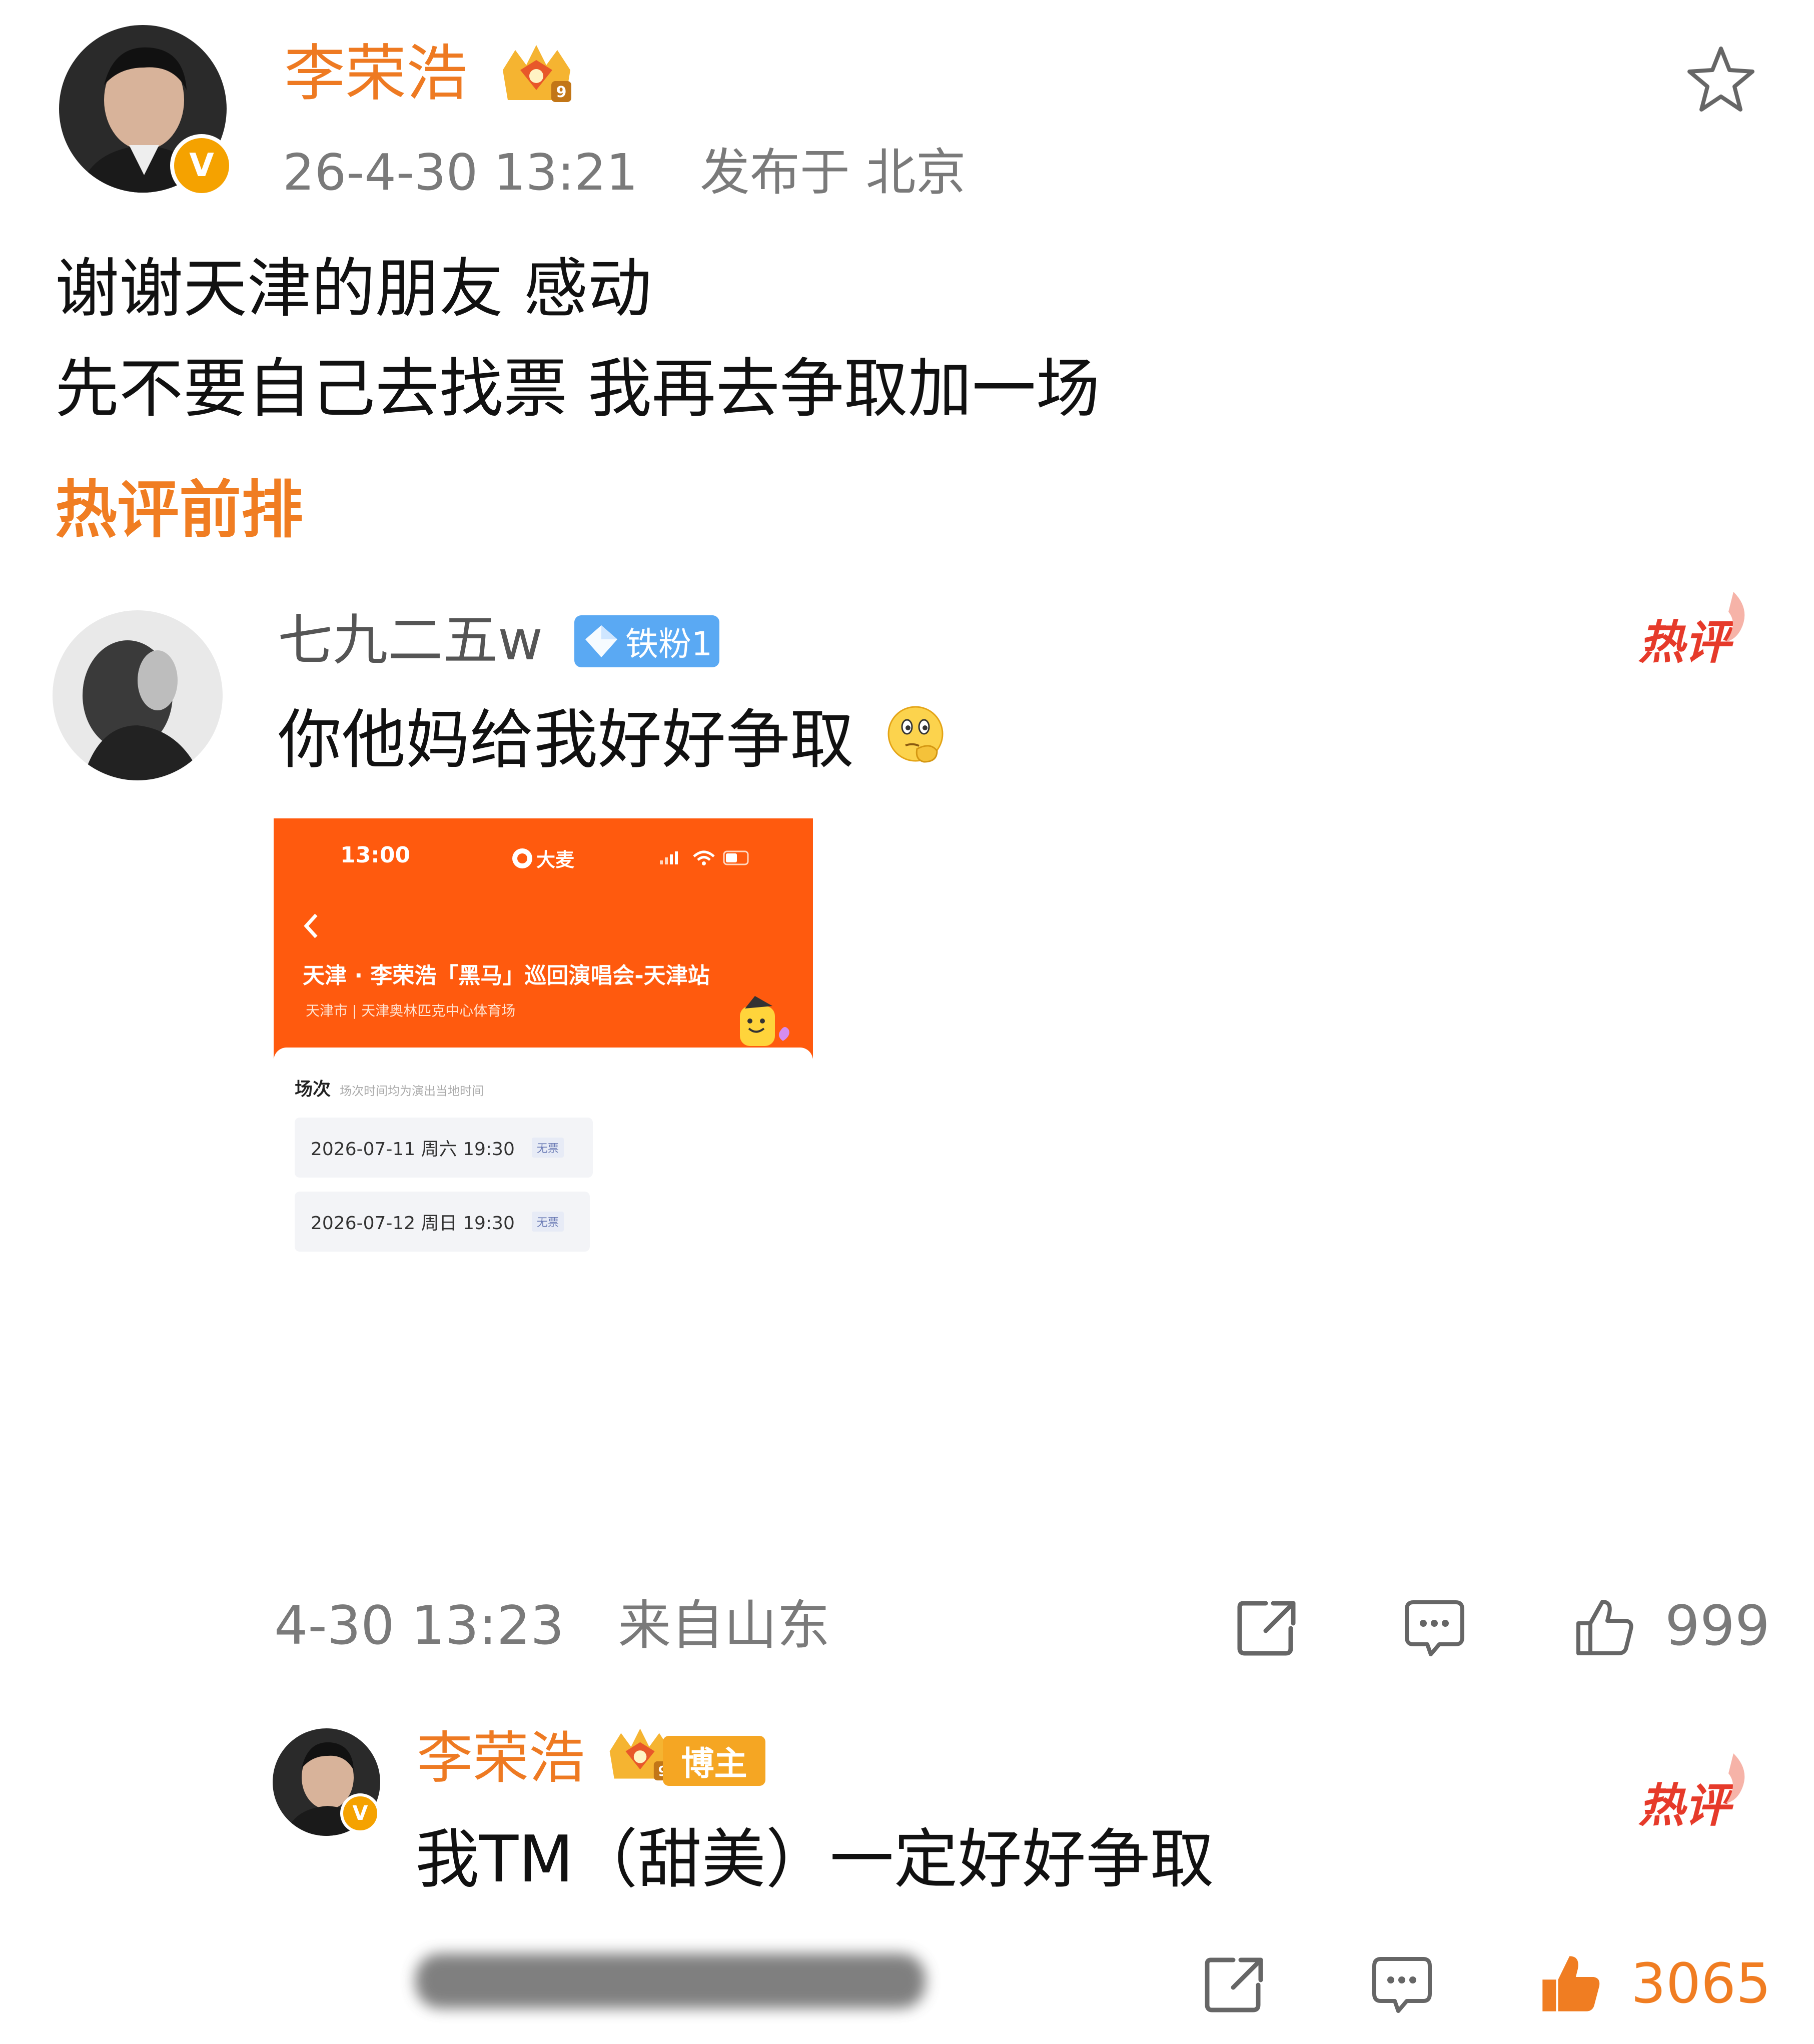 This screenshot has width=1814, height=2044. Describe the element at coordinates (669, 644) in the screenshot. I see `fan-badge-label: 铁粉1` at that location.